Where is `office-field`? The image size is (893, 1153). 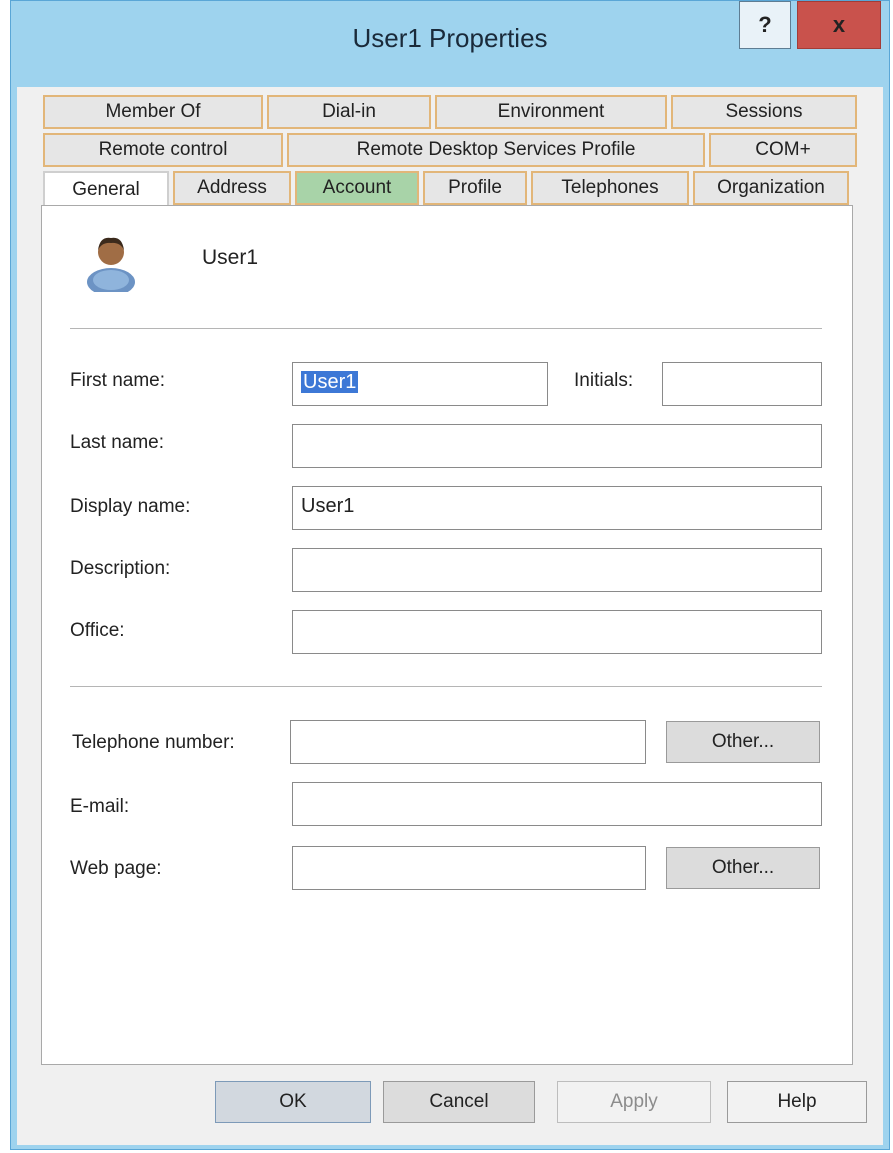 office-field is located at coordinates (557, 632).